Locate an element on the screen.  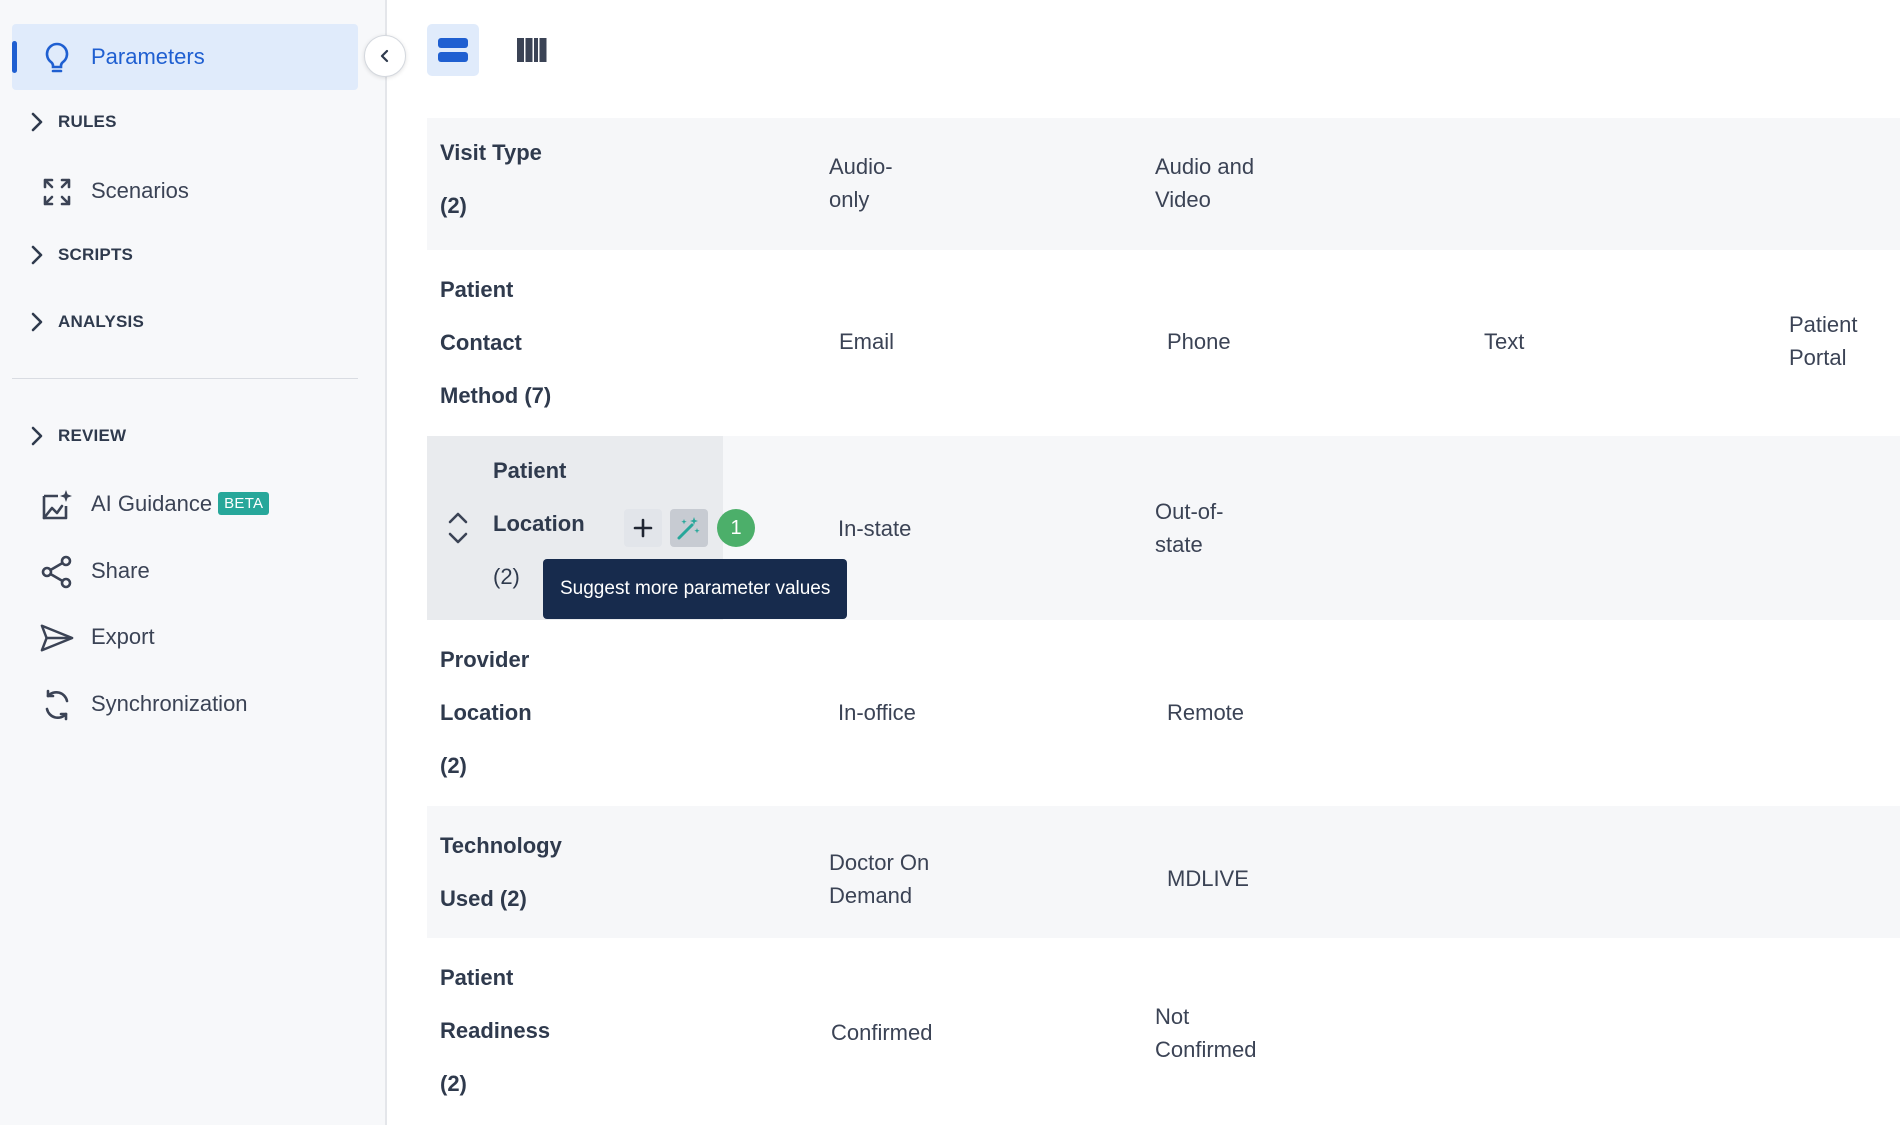
ai-guidance-label: AI Guidance is located at coordinates (152, 503).